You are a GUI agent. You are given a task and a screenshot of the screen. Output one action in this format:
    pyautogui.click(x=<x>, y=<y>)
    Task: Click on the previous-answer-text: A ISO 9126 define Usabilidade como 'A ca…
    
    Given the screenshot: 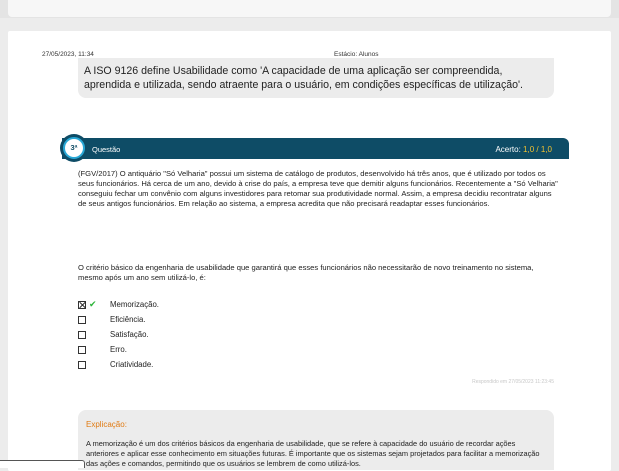 What is the action you would take?
    pyautogui.click(x=303, y=78)
    